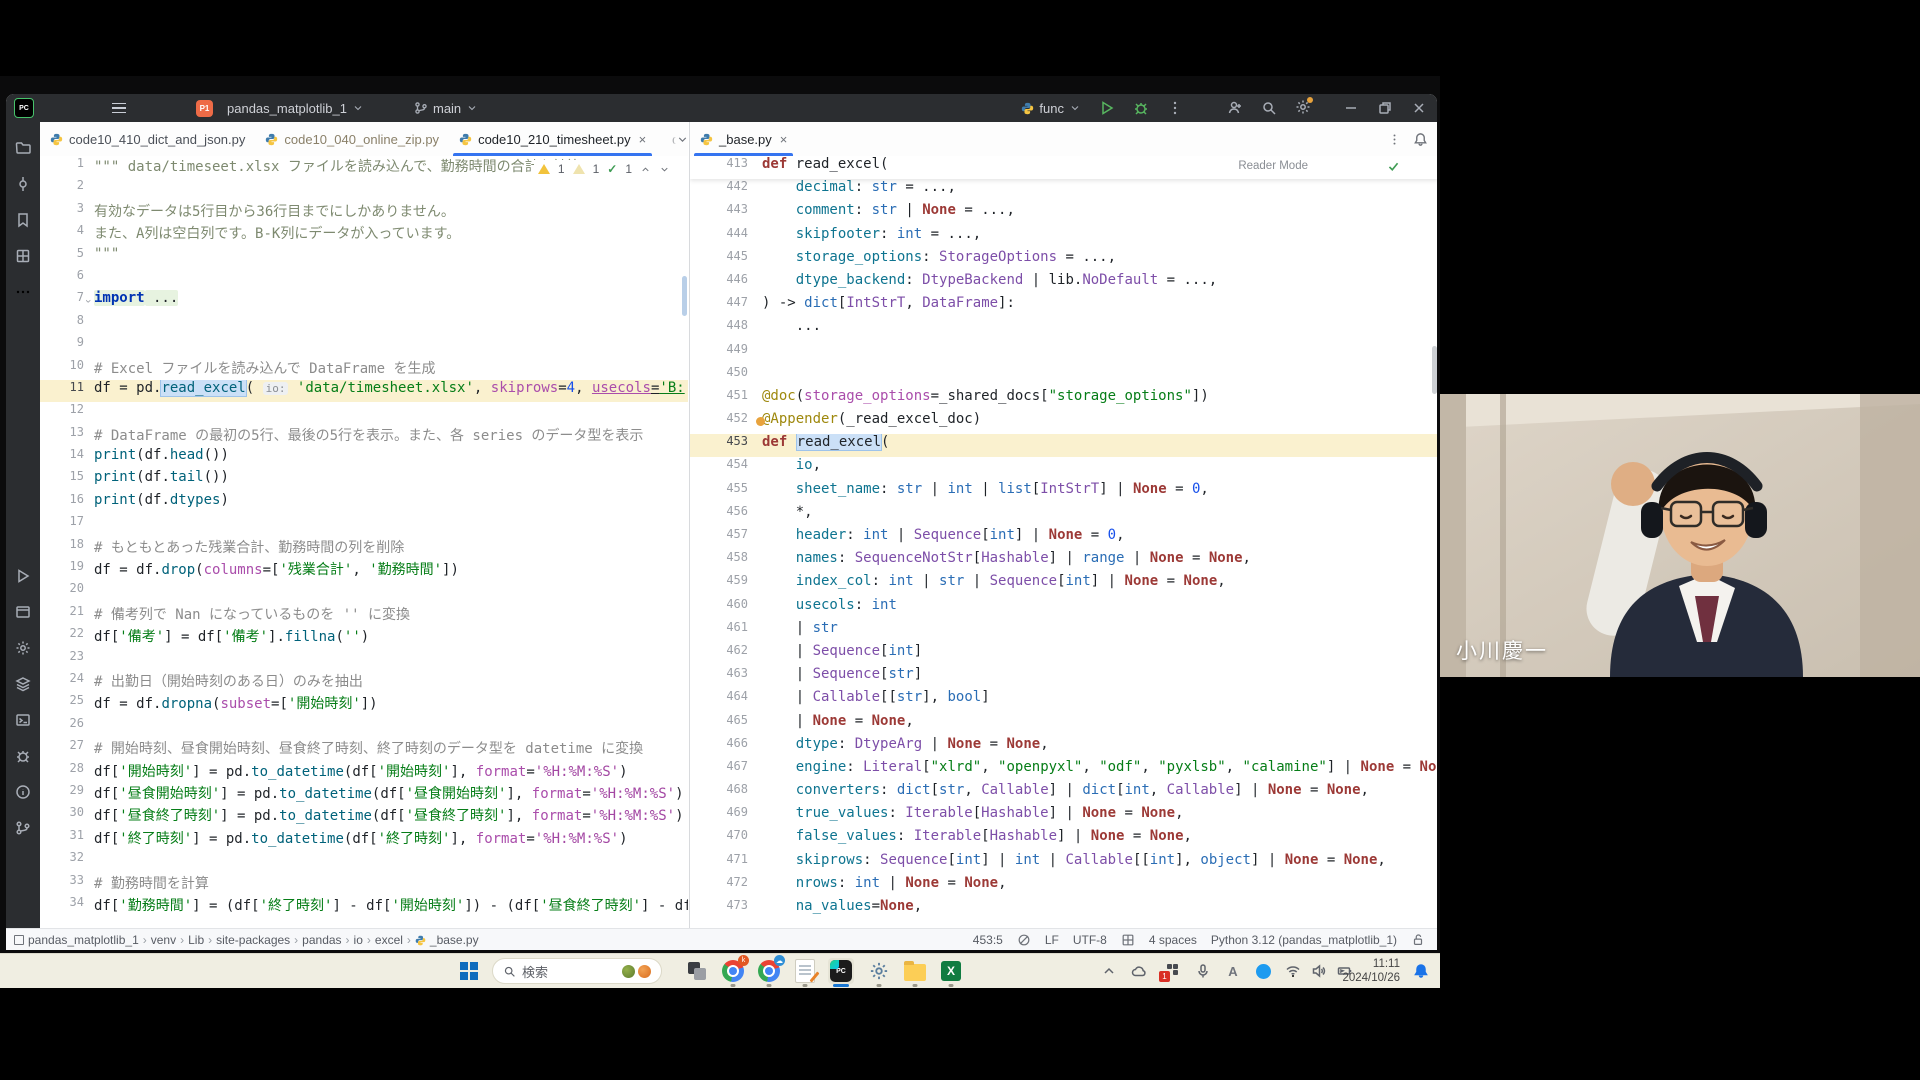 The image size is (1920, 1080). Describe the element at coordinates (23, 220) in the screenshot. I see `bookmarks-tool-icon` at that location.